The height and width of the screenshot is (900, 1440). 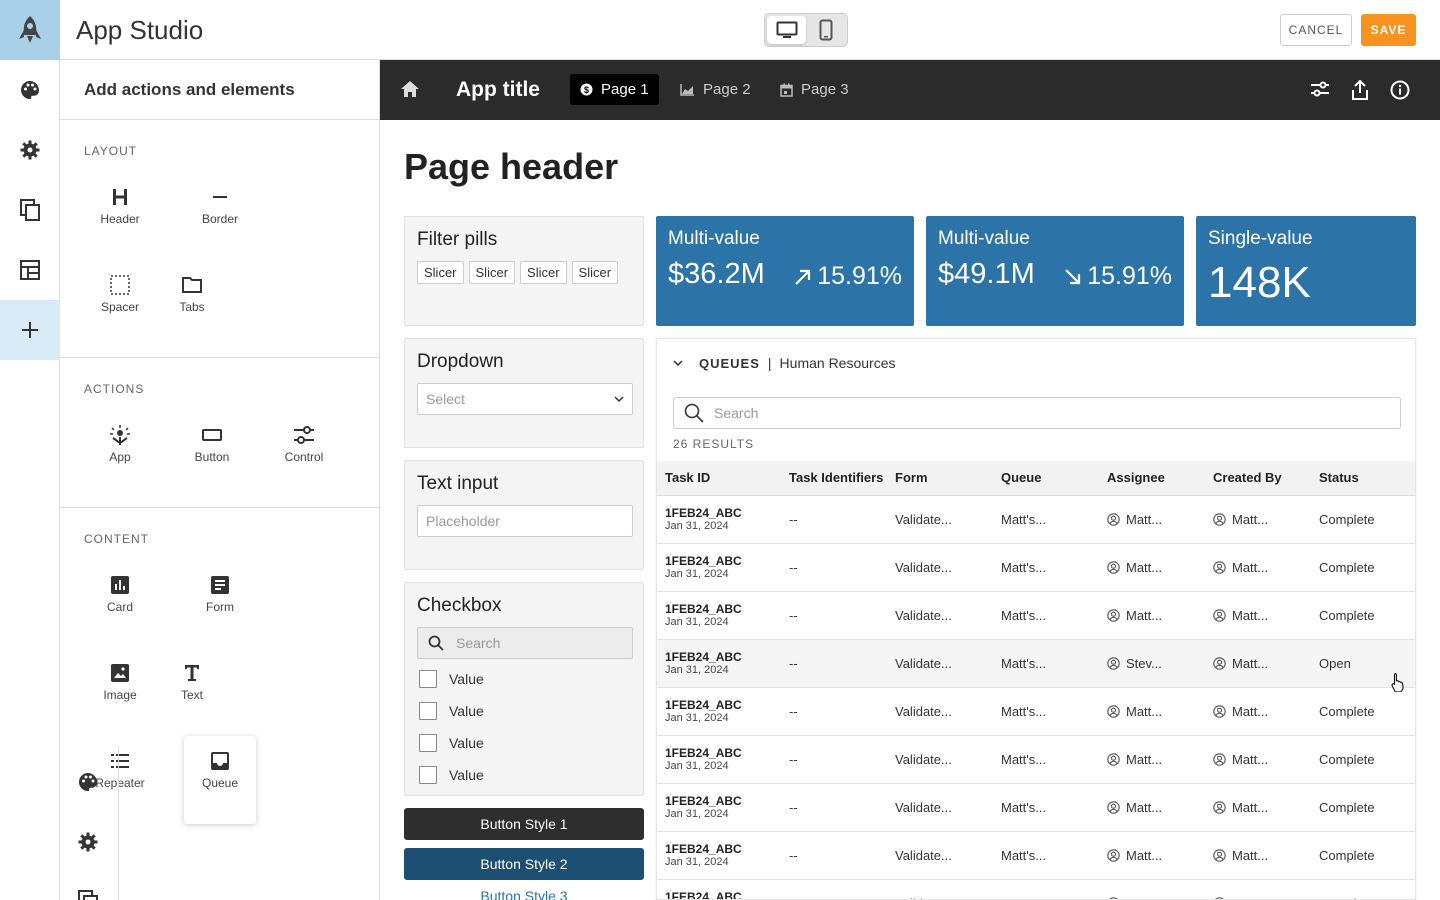 What do you see at coordinates (1152, 478) in the screenshot?
I see `column-header: Assignee` at bounding box center [1152, 478].